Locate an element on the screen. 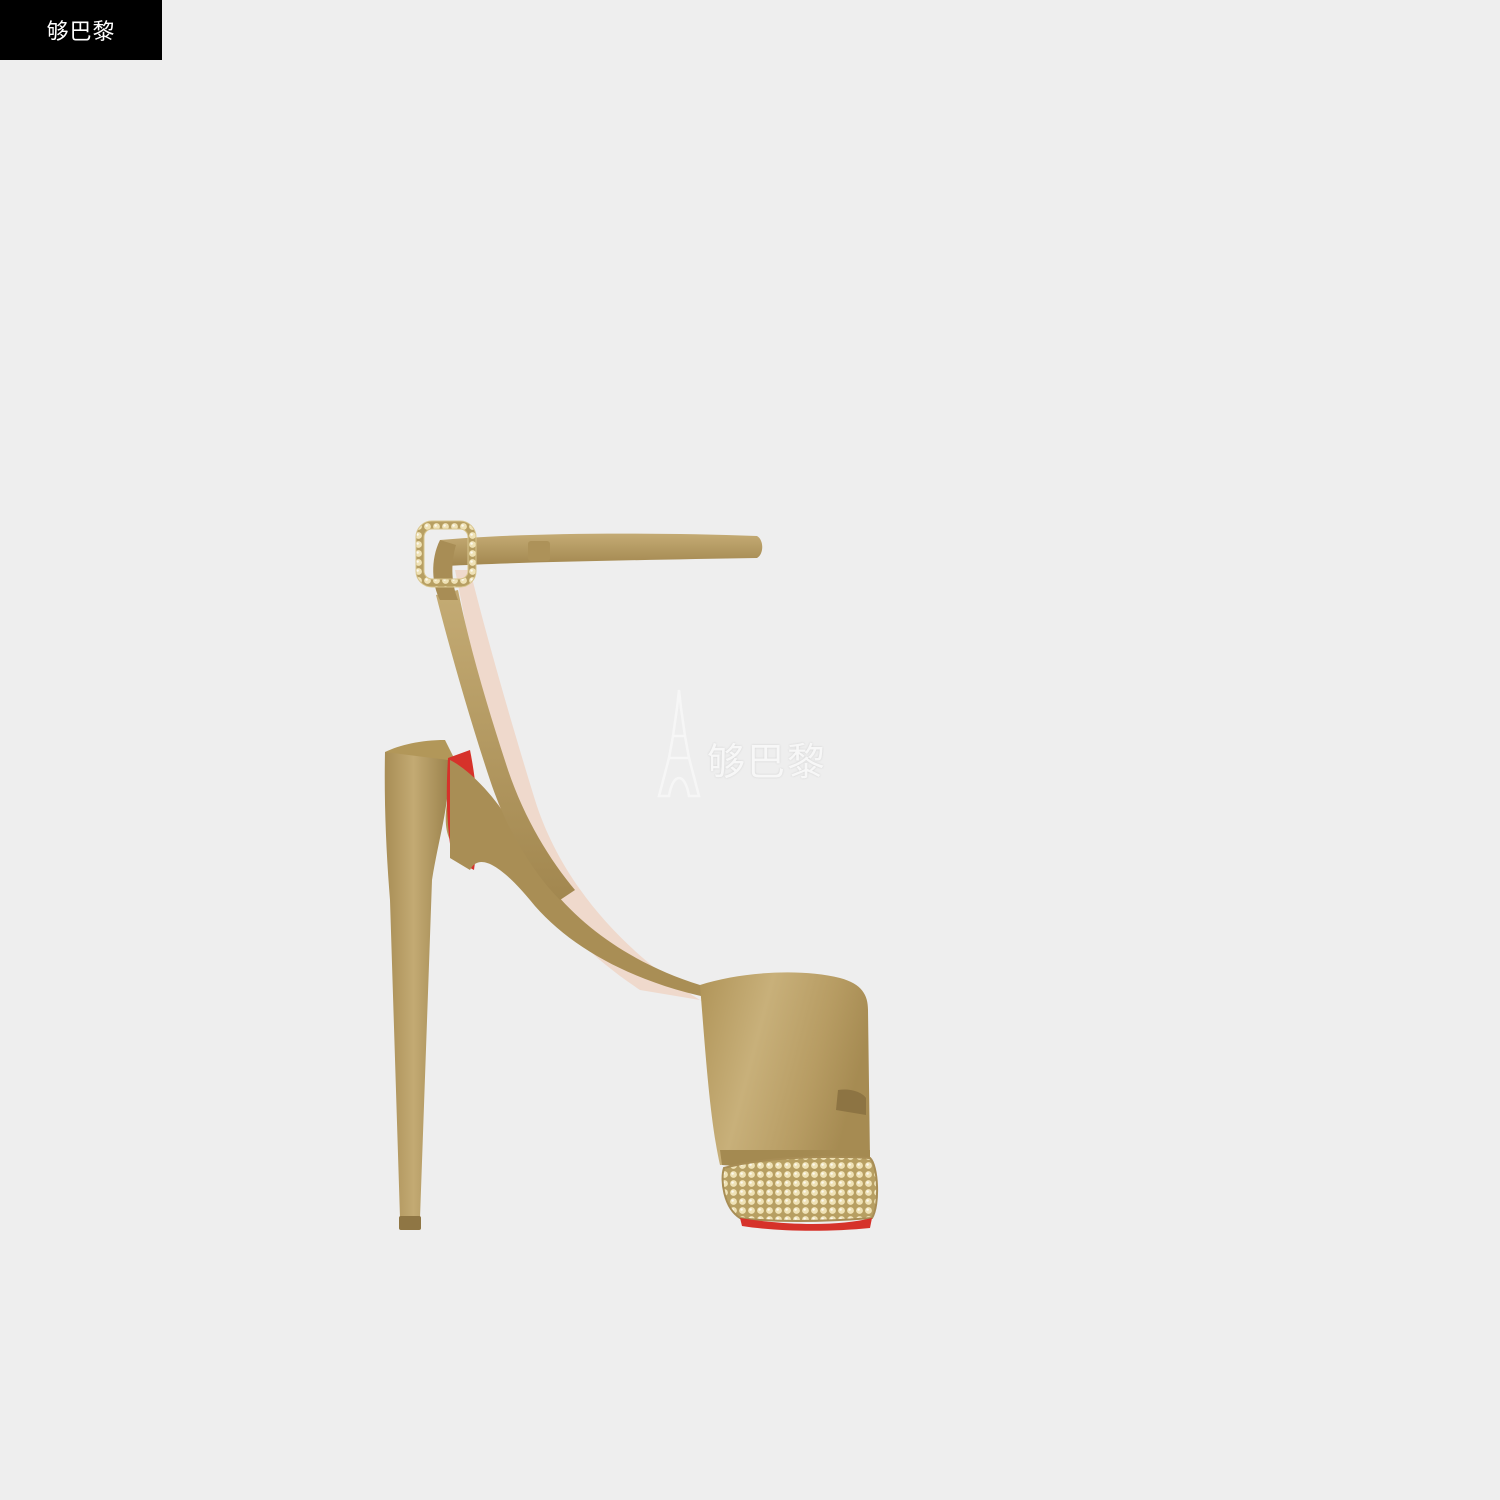 The image size is (1500, 1500). watermark: 够巴黎 is located at coordinates (741, 743).